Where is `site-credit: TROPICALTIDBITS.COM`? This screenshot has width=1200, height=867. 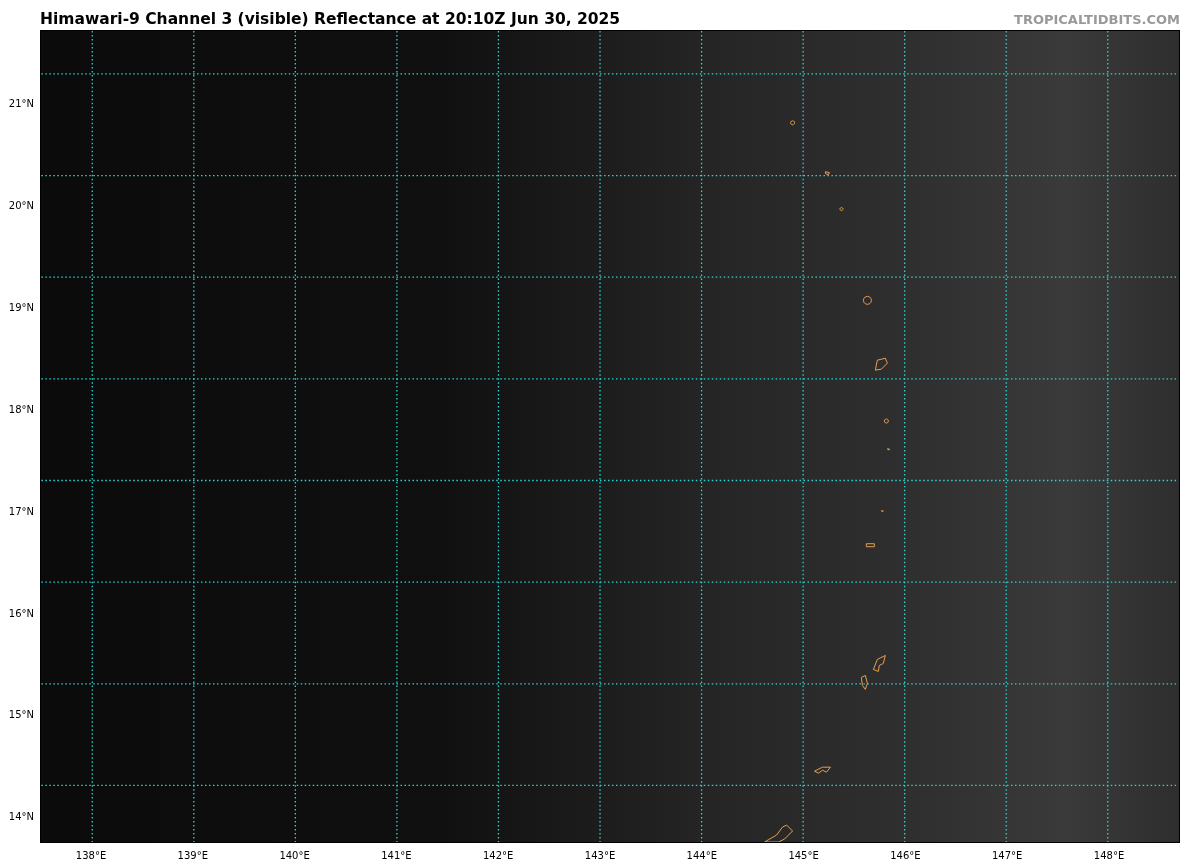
site-credit: TROPICALTIDBITS.COM is located at coordinates (1097, 20).